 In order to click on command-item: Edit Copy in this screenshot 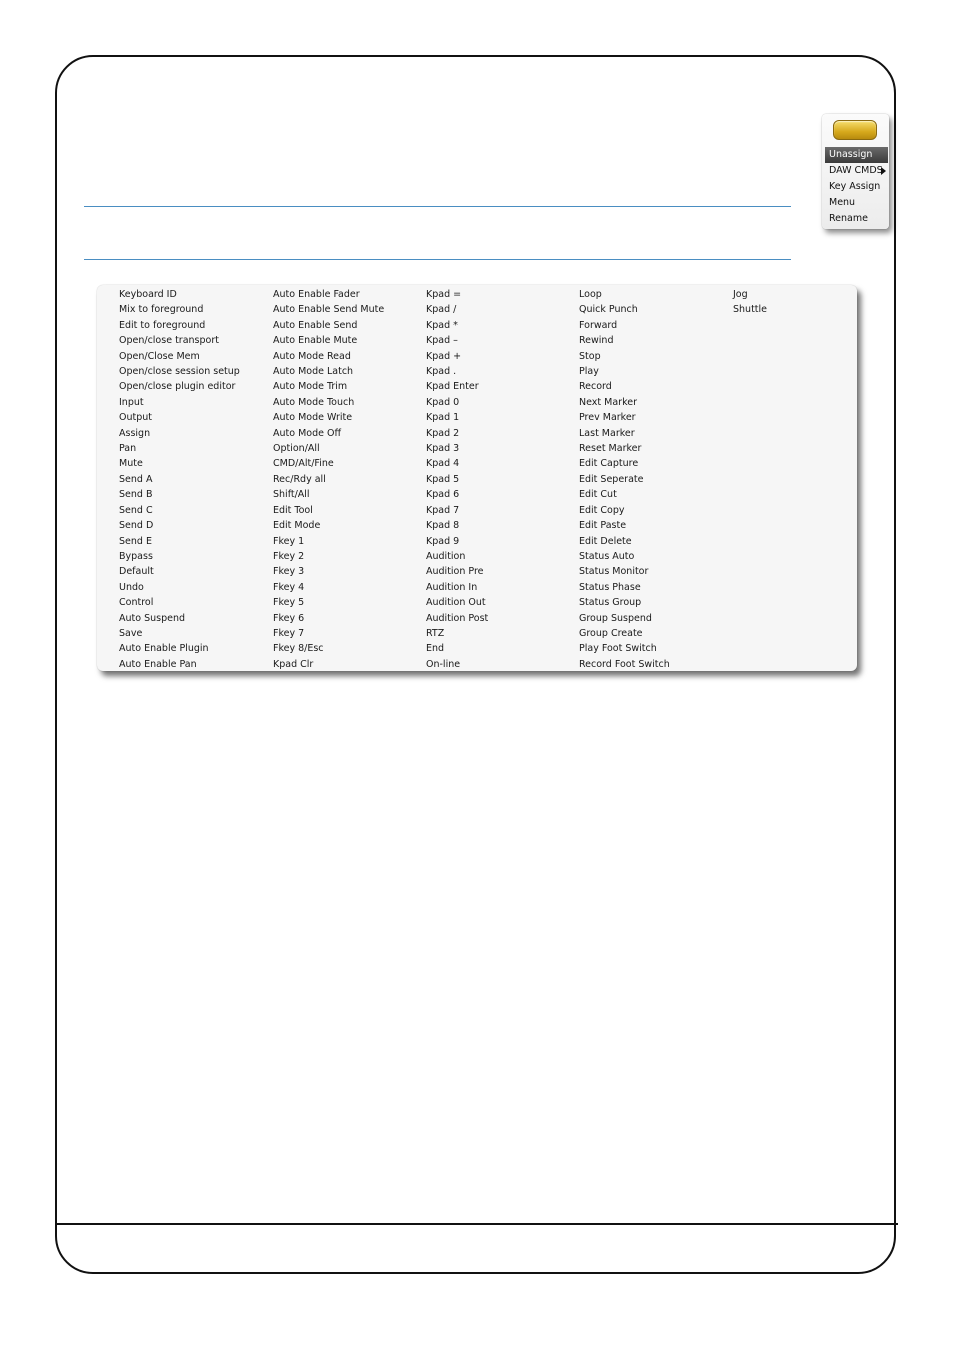, I will do `click(624, 510)`.